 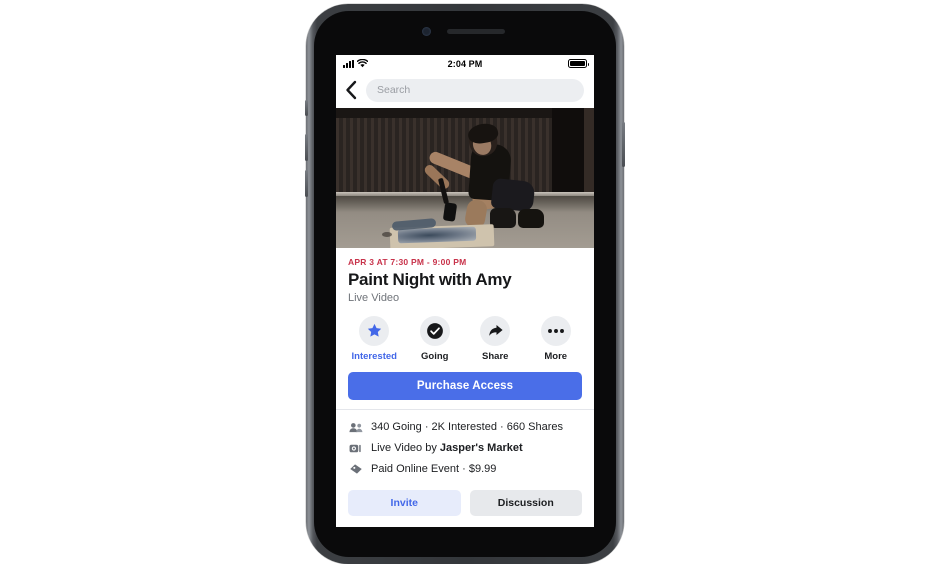 I want to click on action-going-label: Going, so click(x=435, y=356).